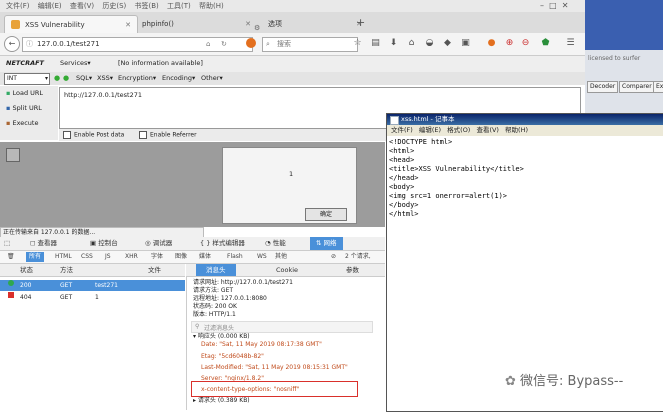 This screenshot has width=663, height=412. I want to click on hackbar-encoding: Encoding▾, so click(178, 78).